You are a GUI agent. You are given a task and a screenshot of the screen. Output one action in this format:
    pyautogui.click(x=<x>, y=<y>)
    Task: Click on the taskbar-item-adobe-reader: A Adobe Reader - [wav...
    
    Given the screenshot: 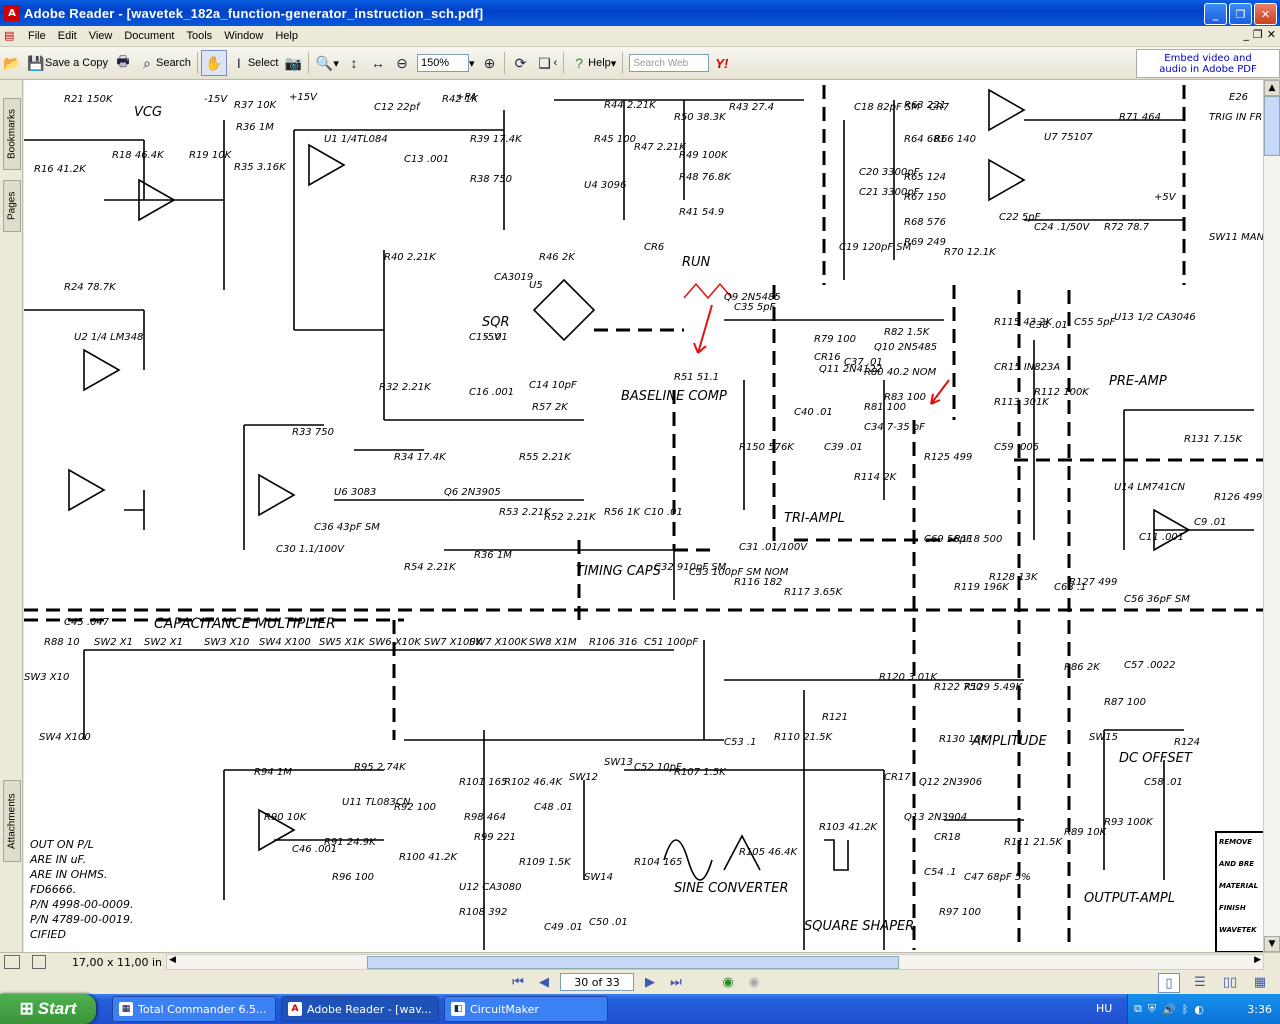 What is the action you would take?
    pyautogui.click(x=360, y=1009)
    